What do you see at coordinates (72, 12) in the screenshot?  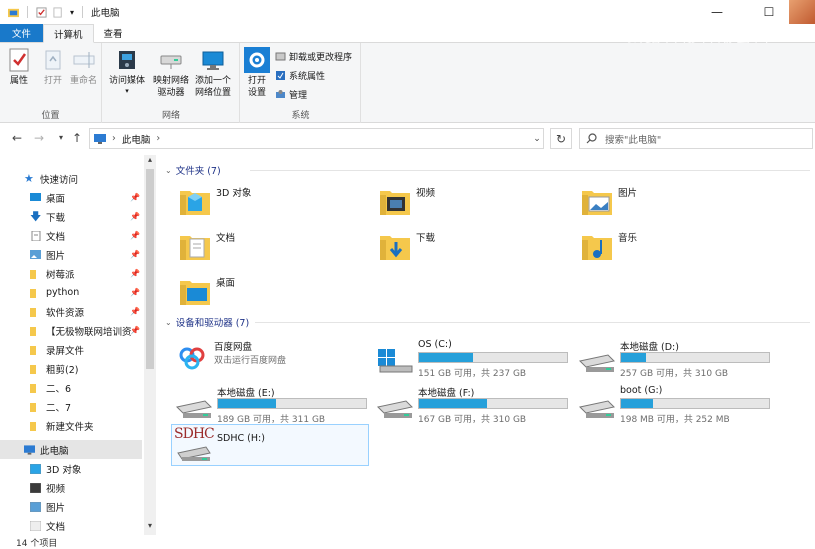 I see `qa-customize-icon: ▾` at bounding box center [72, 12].